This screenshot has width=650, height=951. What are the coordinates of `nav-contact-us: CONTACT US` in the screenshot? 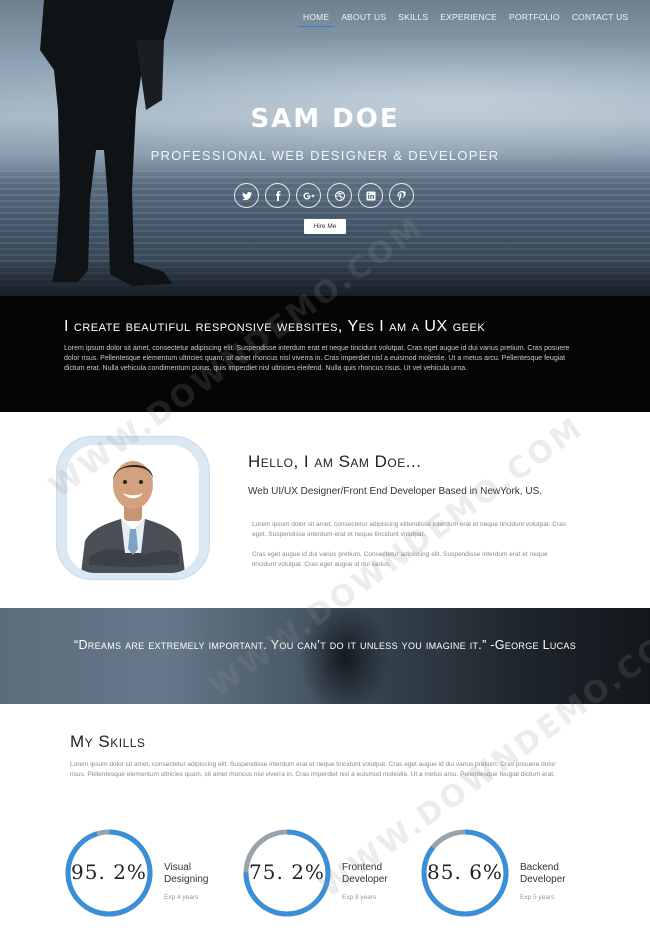 It's located at (600, 18).